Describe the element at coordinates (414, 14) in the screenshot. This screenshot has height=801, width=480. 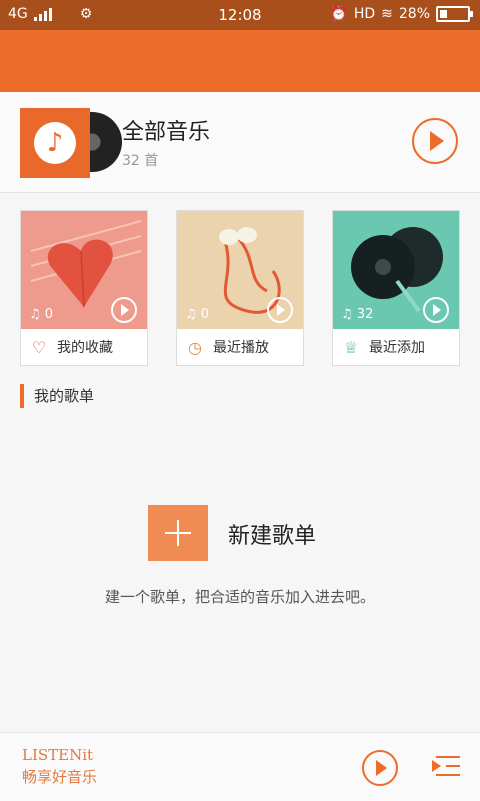
I see `battery-label: 28%` at that location.